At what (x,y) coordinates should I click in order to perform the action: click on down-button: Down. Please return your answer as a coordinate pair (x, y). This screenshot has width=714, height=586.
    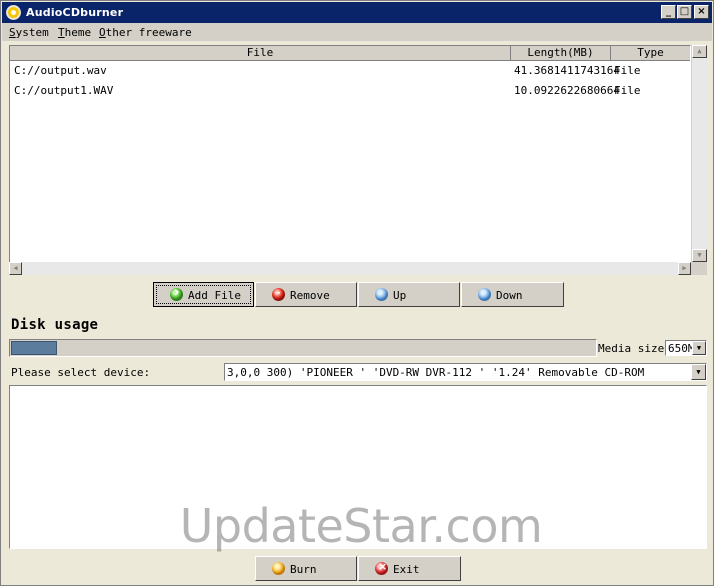
    Looking at the image, I should click on (512, 294).